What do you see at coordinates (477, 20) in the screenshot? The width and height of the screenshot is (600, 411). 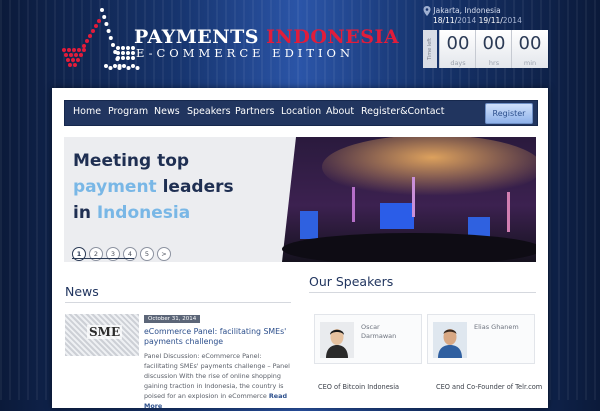 I see `event-dates: 18/11/2014 19/11/2014` at bounding box center [477, 20].